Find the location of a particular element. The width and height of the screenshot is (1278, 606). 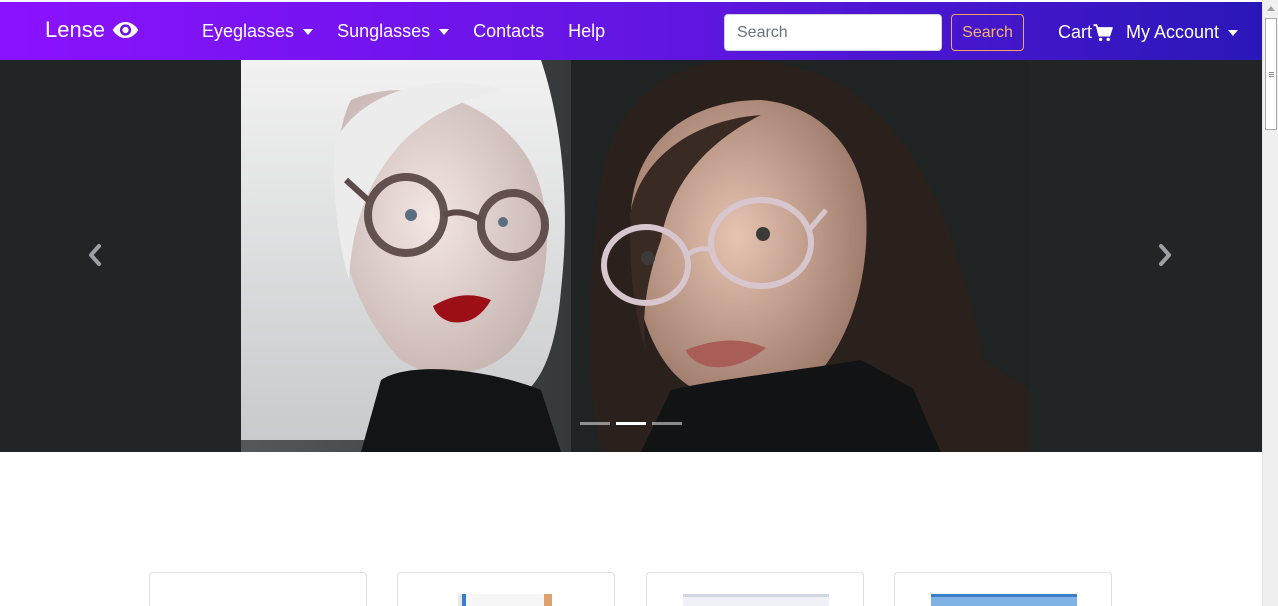

search-button: Search is located at coordinates (987, 32).